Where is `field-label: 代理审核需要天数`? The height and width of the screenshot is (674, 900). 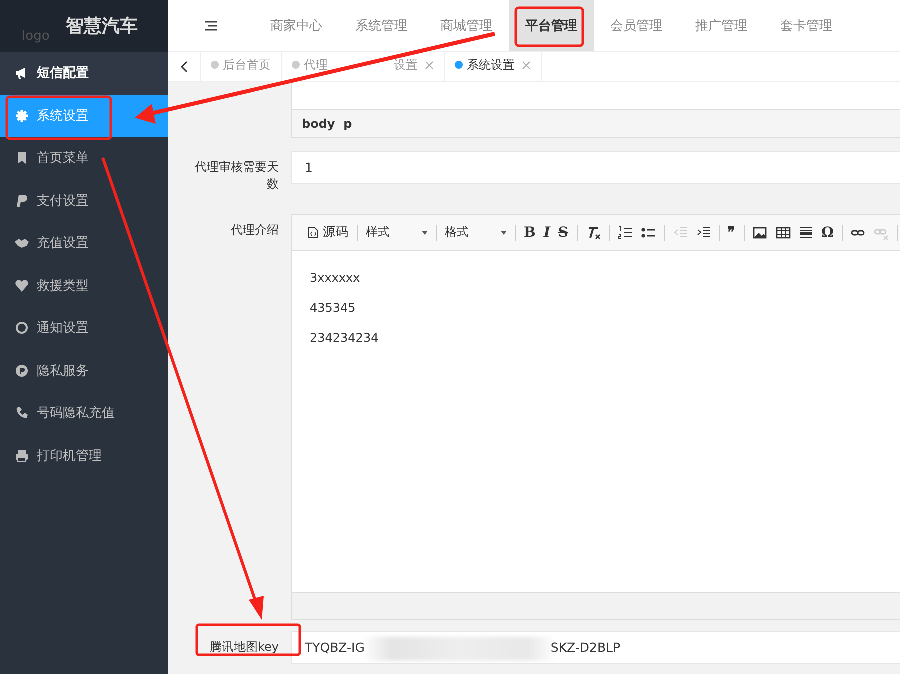
field-label: 代理审核需要天数 is located at coordinates (236, 176).